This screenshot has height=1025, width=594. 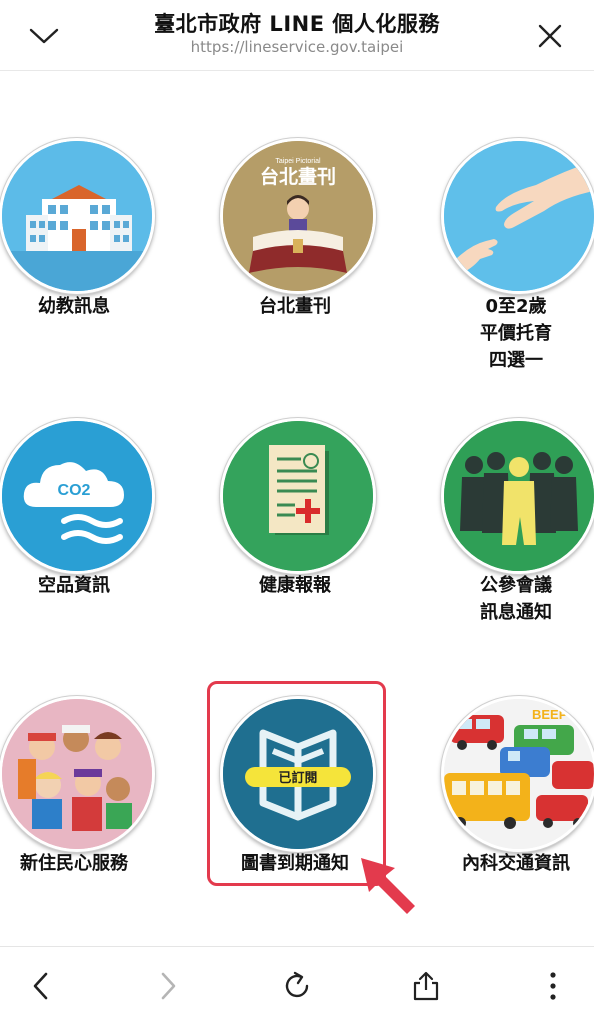 What do you see at coordinates (517, 496) in the screenshot?
I see `group-of-people-icon` at bounding box center [517, 496].